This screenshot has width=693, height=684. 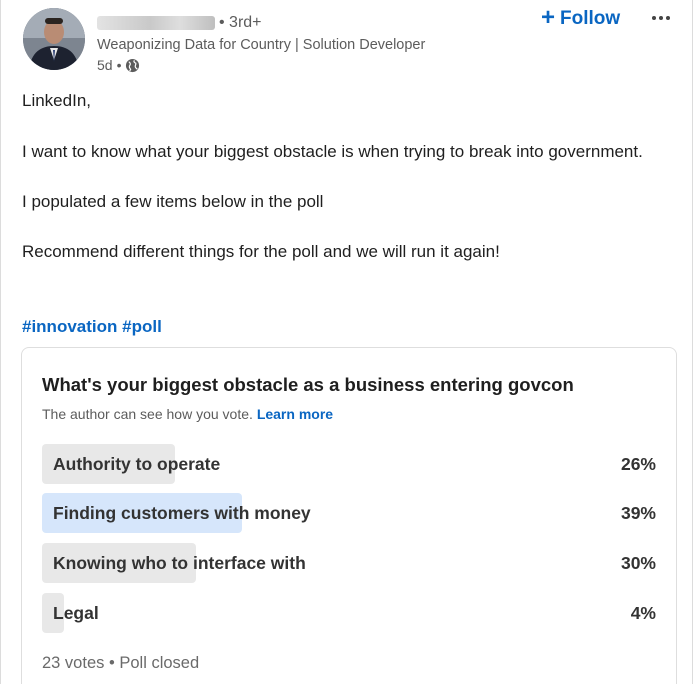 What do you see at coordinates (638, 464) in the screenshot?
I see `poll-option-percent: 26%` at bounding box center [638, 464].